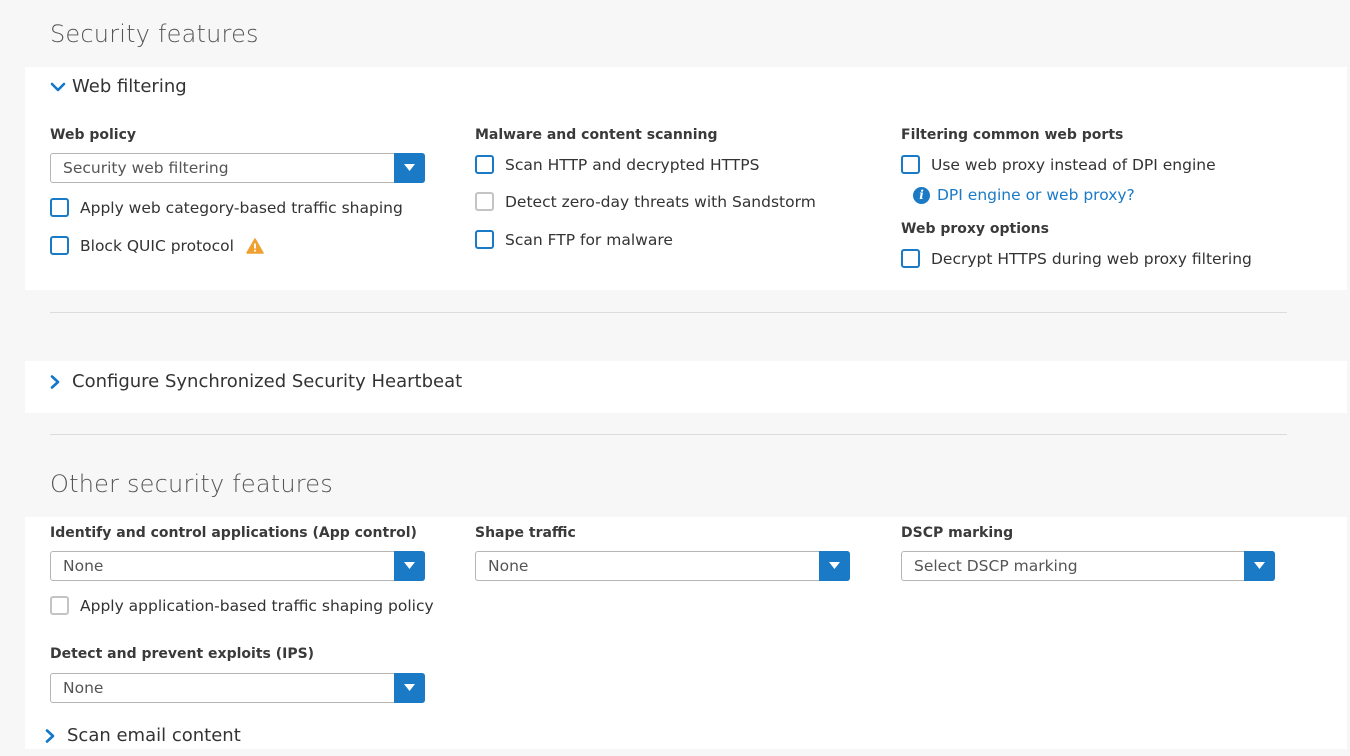  I want to click on scan-email-title: Scan email content, so click(154, 735).